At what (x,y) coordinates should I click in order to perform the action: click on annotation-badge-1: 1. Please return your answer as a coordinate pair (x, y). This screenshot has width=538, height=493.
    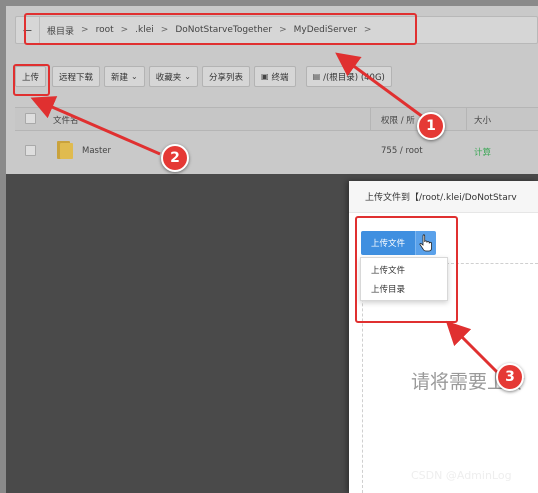
    Looking at the image, I should click on (431, 126).